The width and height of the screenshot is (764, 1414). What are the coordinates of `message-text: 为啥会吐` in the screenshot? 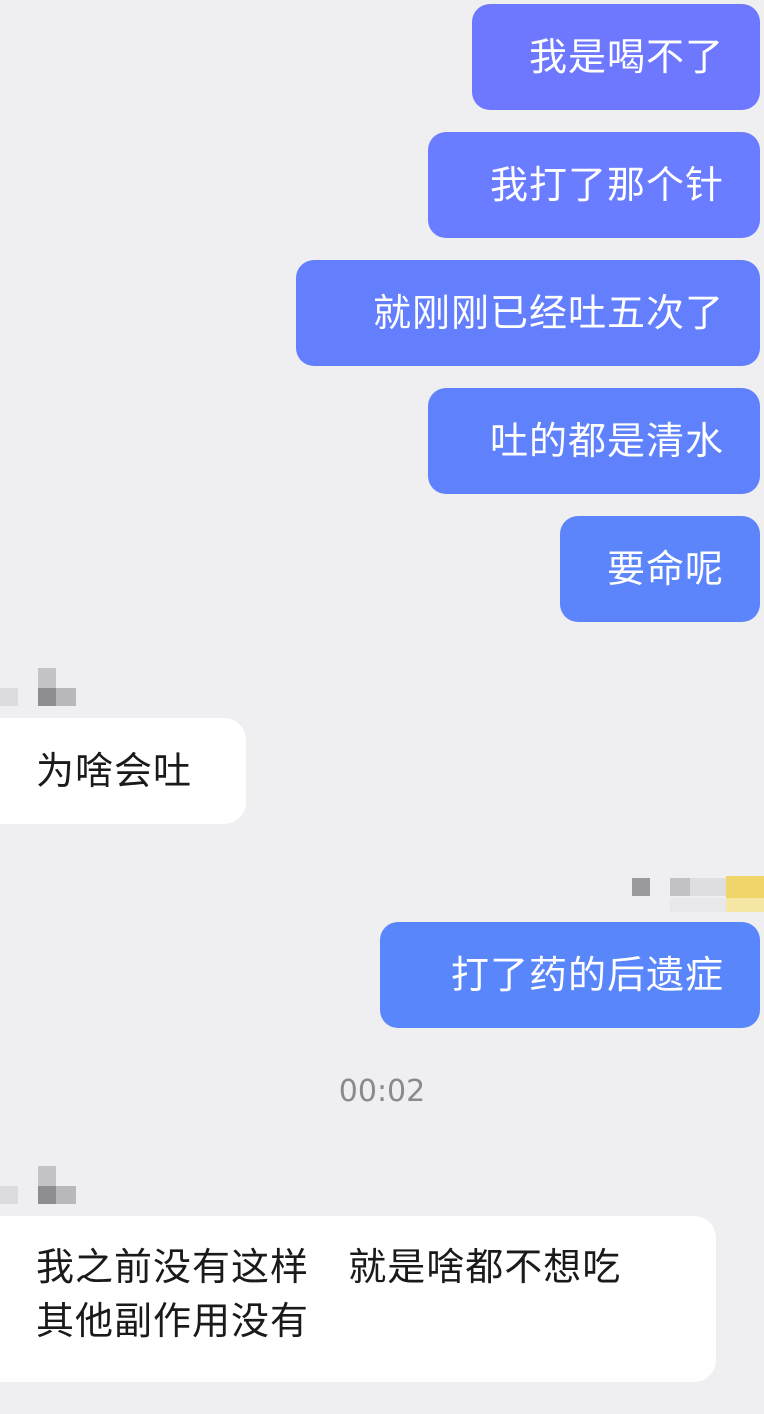 It's located at (114, 771).